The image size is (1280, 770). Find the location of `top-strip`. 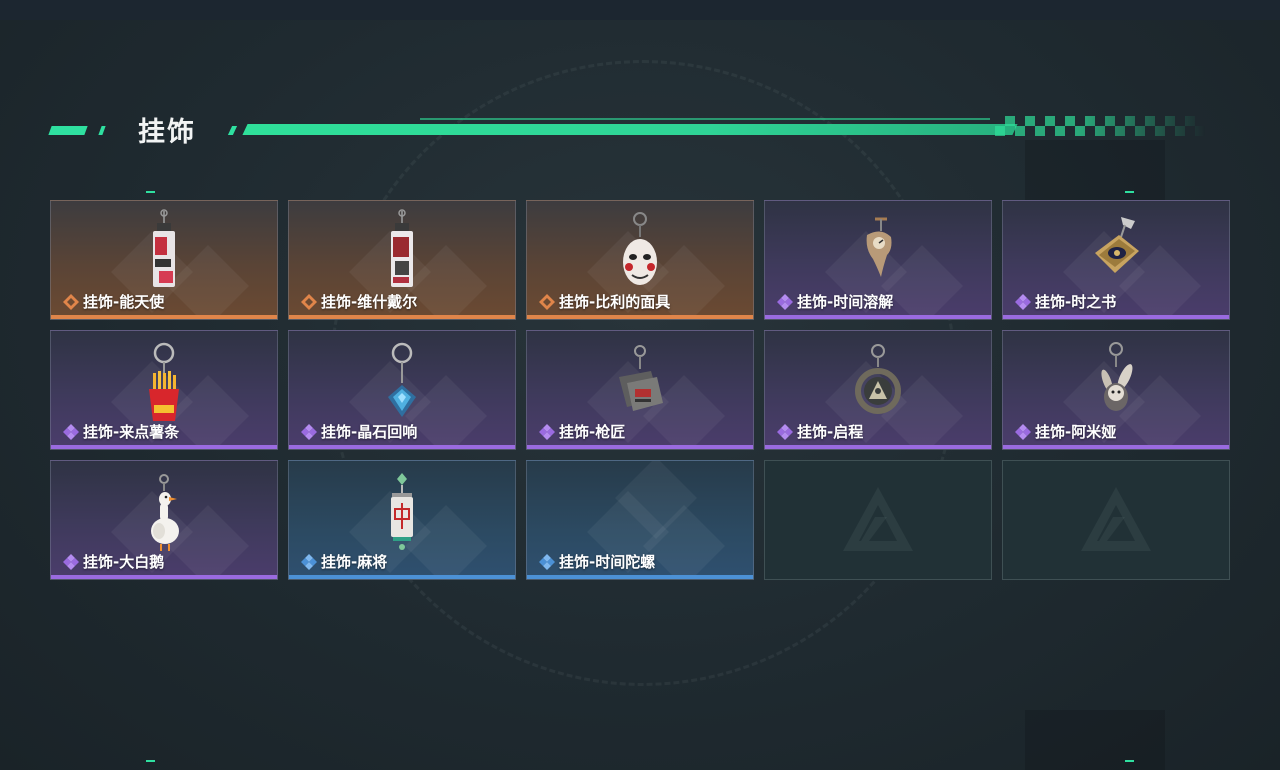

top-strip is located at coordinates (640, 10).